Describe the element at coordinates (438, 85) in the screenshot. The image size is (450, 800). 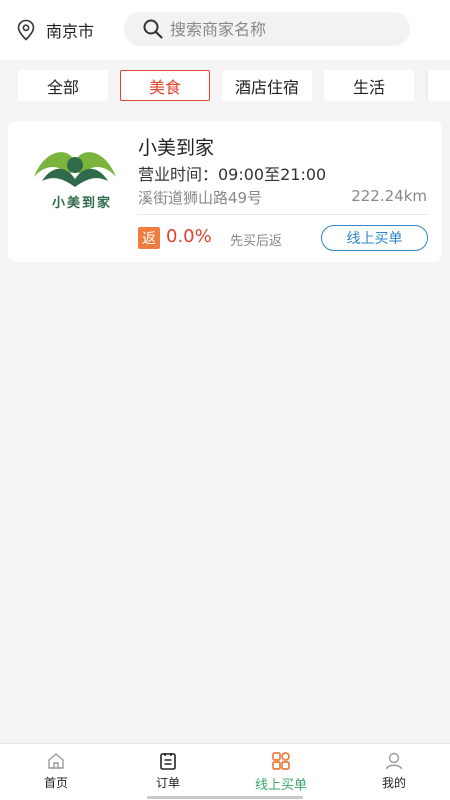
I see `tab-overflow` at that location.